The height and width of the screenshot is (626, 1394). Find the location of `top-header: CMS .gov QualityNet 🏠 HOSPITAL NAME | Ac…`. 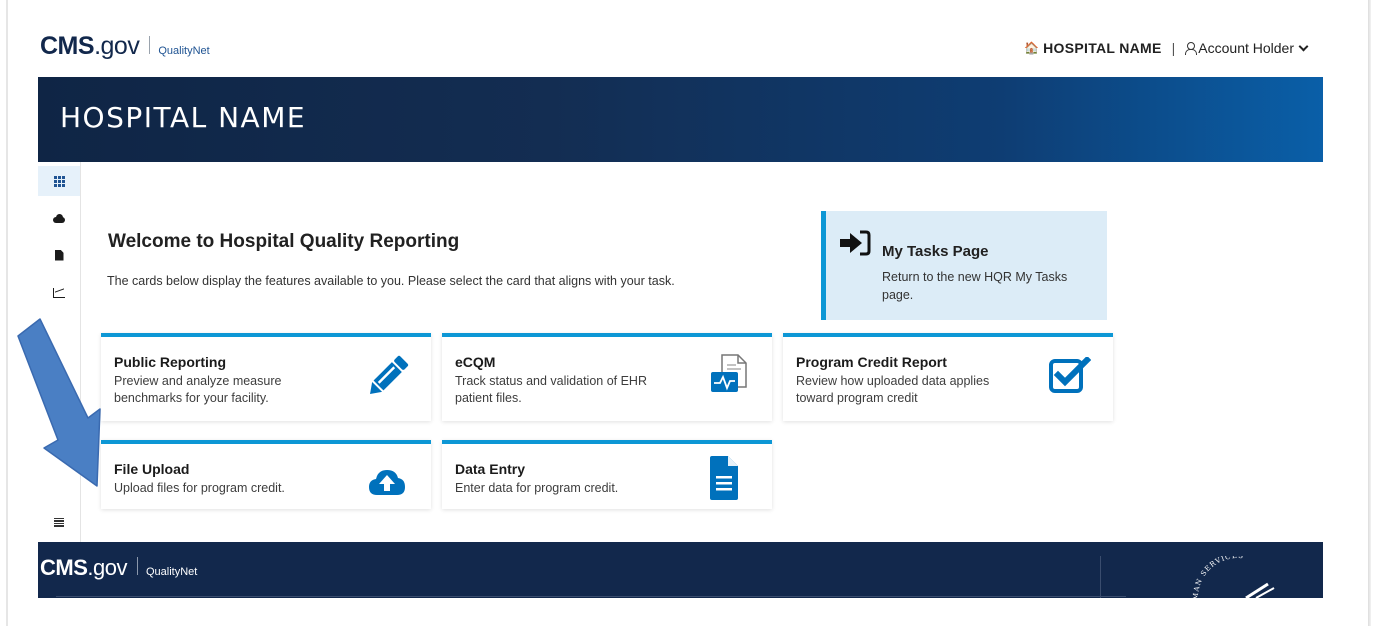

top-header: CMS .gov QualityNet 🏠 HOSPITAL NAME | Ac… is located at coordinates (680, 48).